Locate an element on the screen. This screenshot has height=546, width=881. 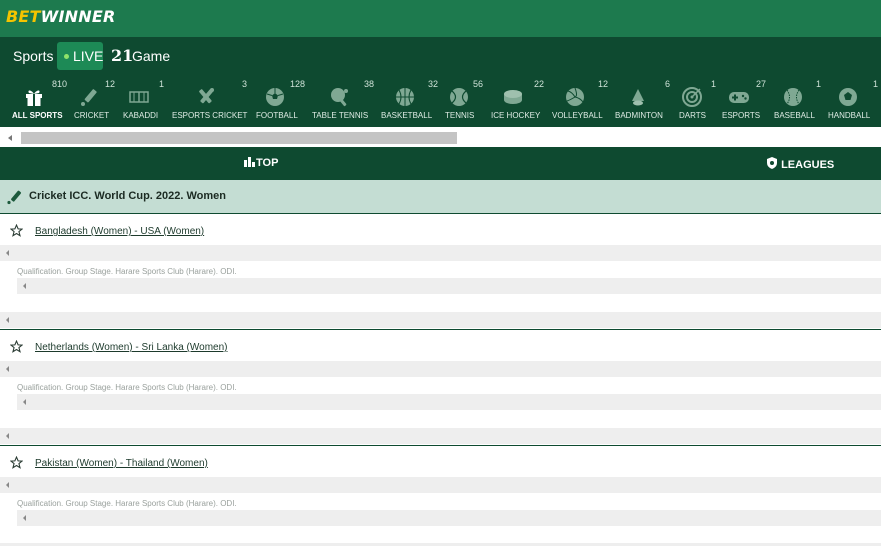
sport-tennis: 56 TENNIS is located at coordinates (464, 102).